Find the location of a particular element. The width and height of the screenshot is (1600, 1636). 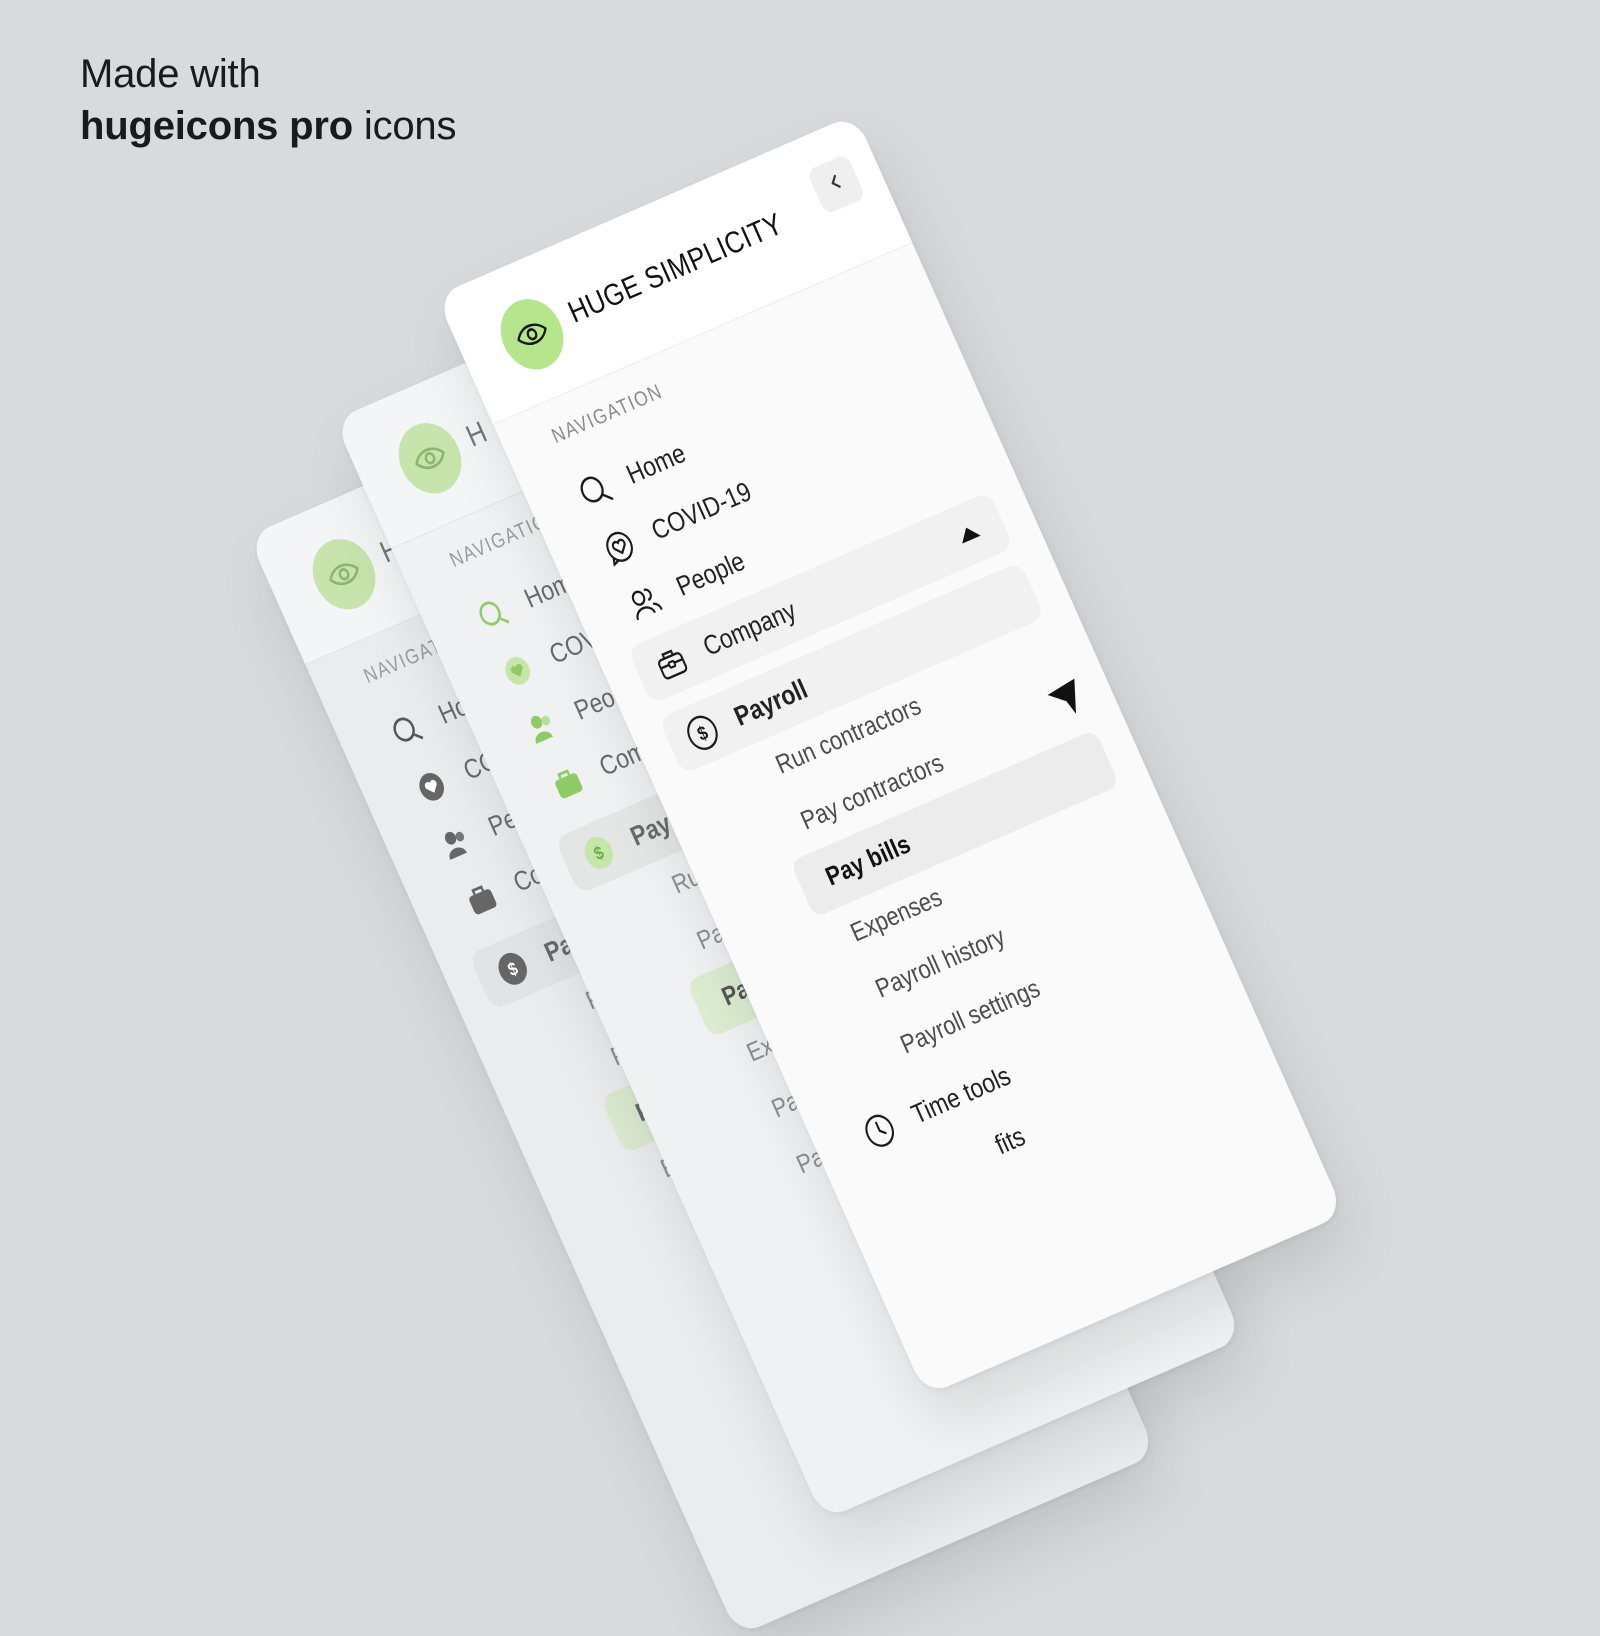

caret-up-icon is located at coordinates (968, 533).